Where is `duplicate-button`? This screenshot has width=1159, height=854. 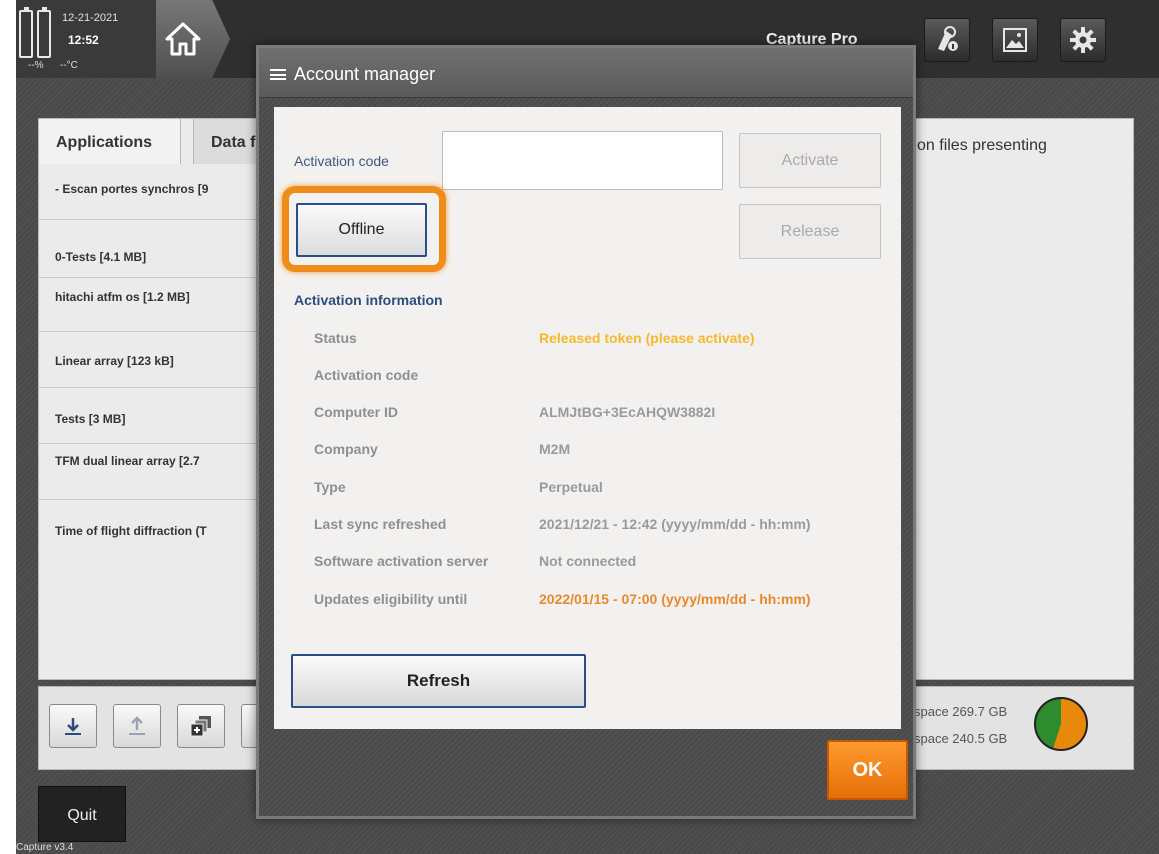
duplicate-button is located at coordinates (201, 726).